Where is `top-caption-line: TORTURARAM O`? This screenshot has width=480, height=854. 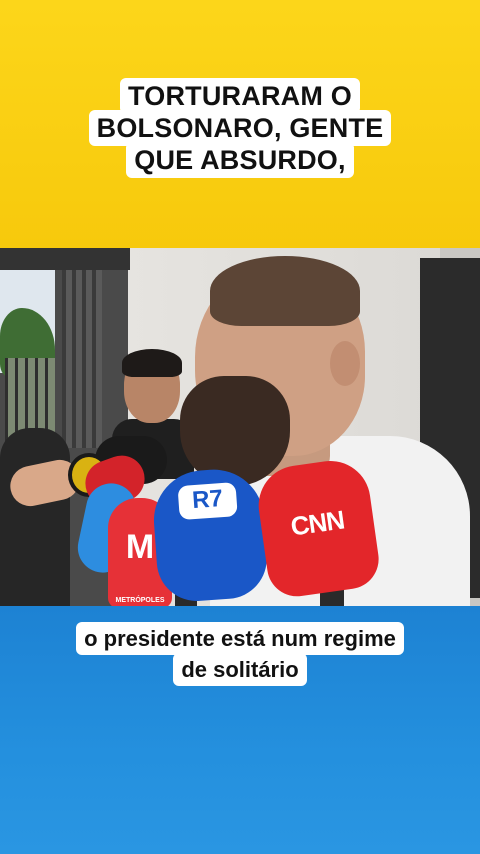
top-caption-line: TORTURARAM O is located at coordinates (240, 96).